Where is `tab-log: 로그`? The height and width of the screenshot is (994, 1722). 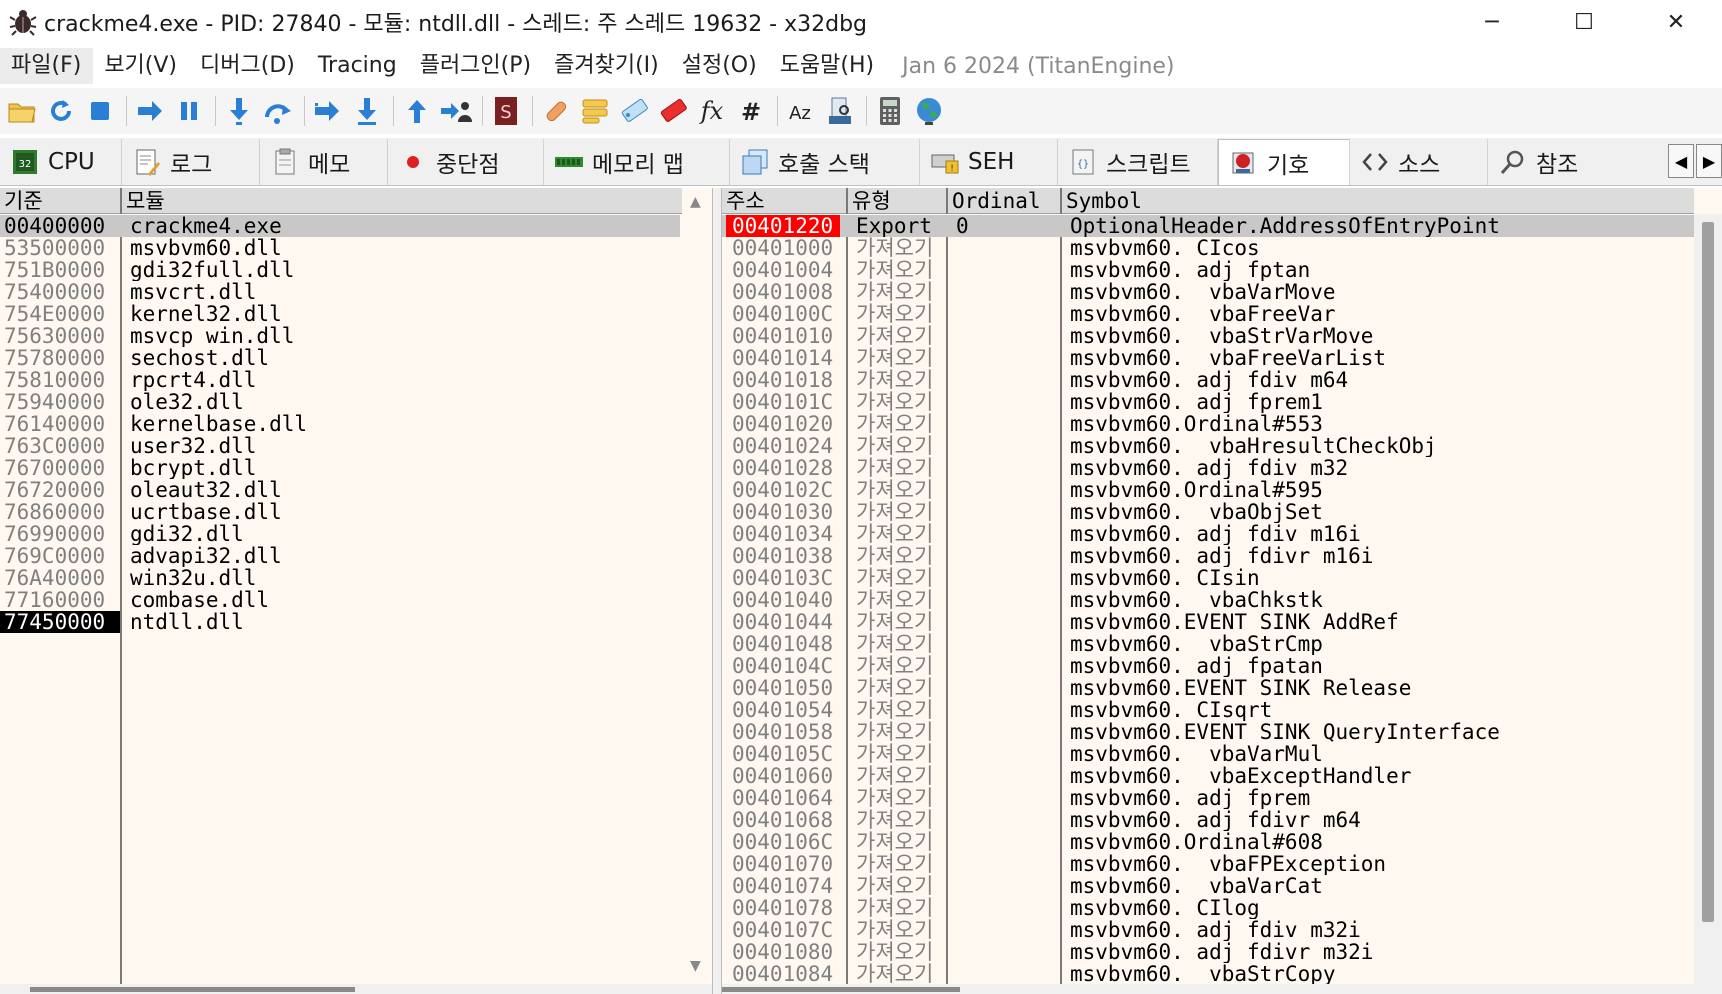
tab-log: 로그 is located at coordinates (191, 162).